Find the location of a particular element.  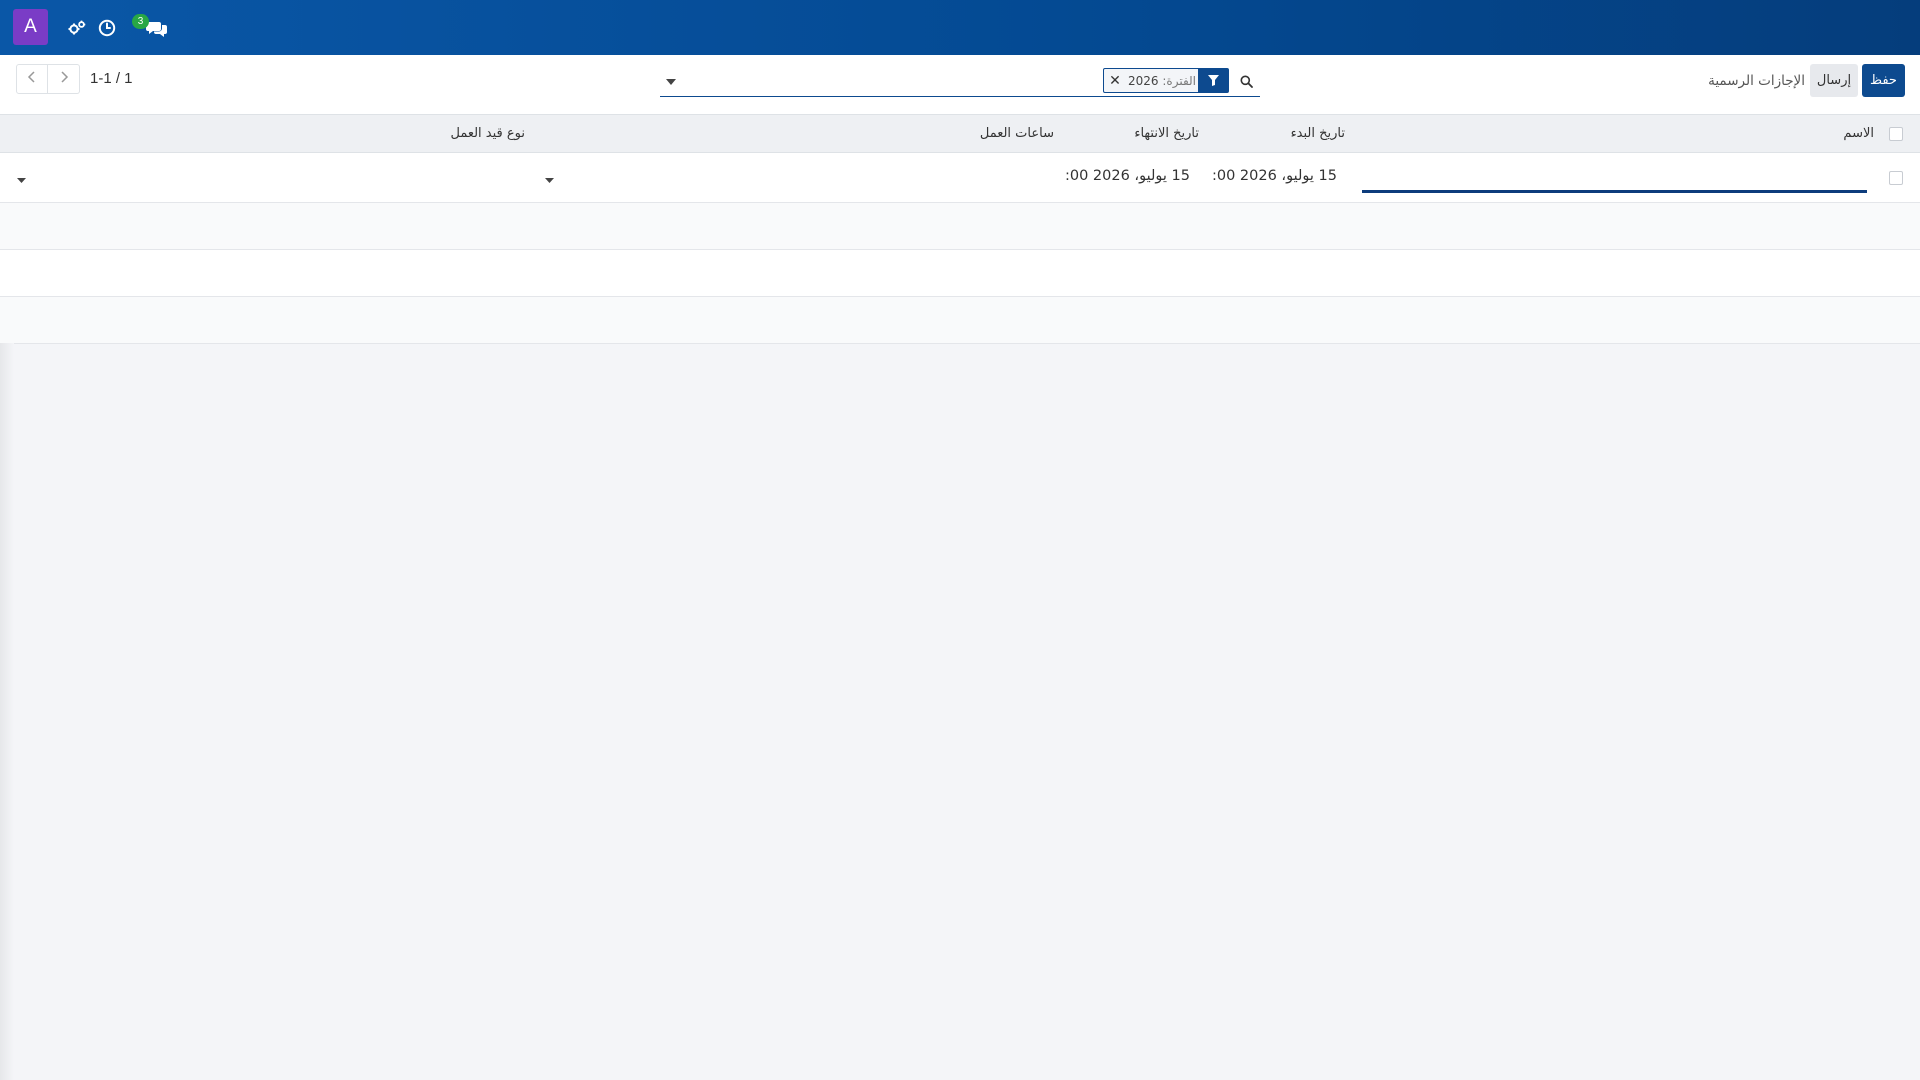

search-input is located at coordinates (925, 81).